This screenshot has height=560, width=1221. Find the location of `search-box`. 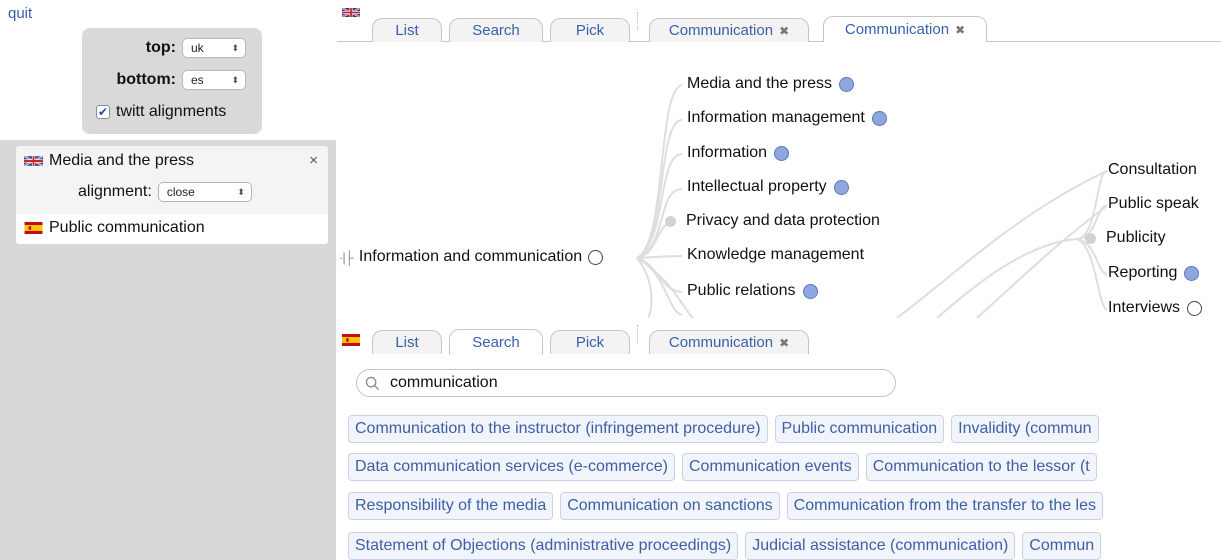

search-box is located at coordinates (626, 383).